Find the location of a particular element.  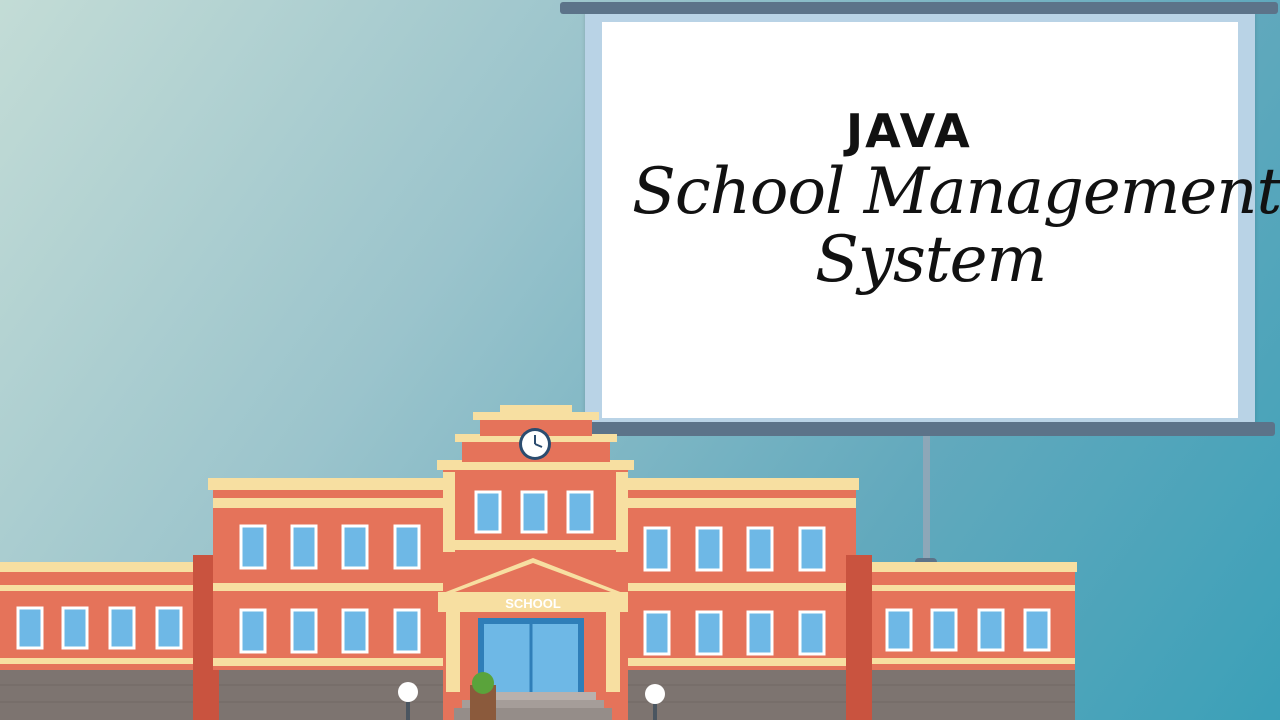

board-rail-top is located at coordinates (919, 8).